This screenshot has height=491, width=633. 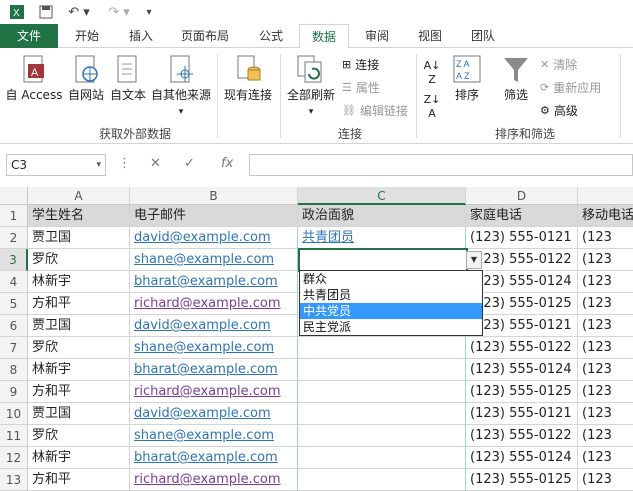 What do you see at coordinates (360, 64) in the screenshot?
I see `connections-button: ⊞ 连接` at bounding box center [360, 64].